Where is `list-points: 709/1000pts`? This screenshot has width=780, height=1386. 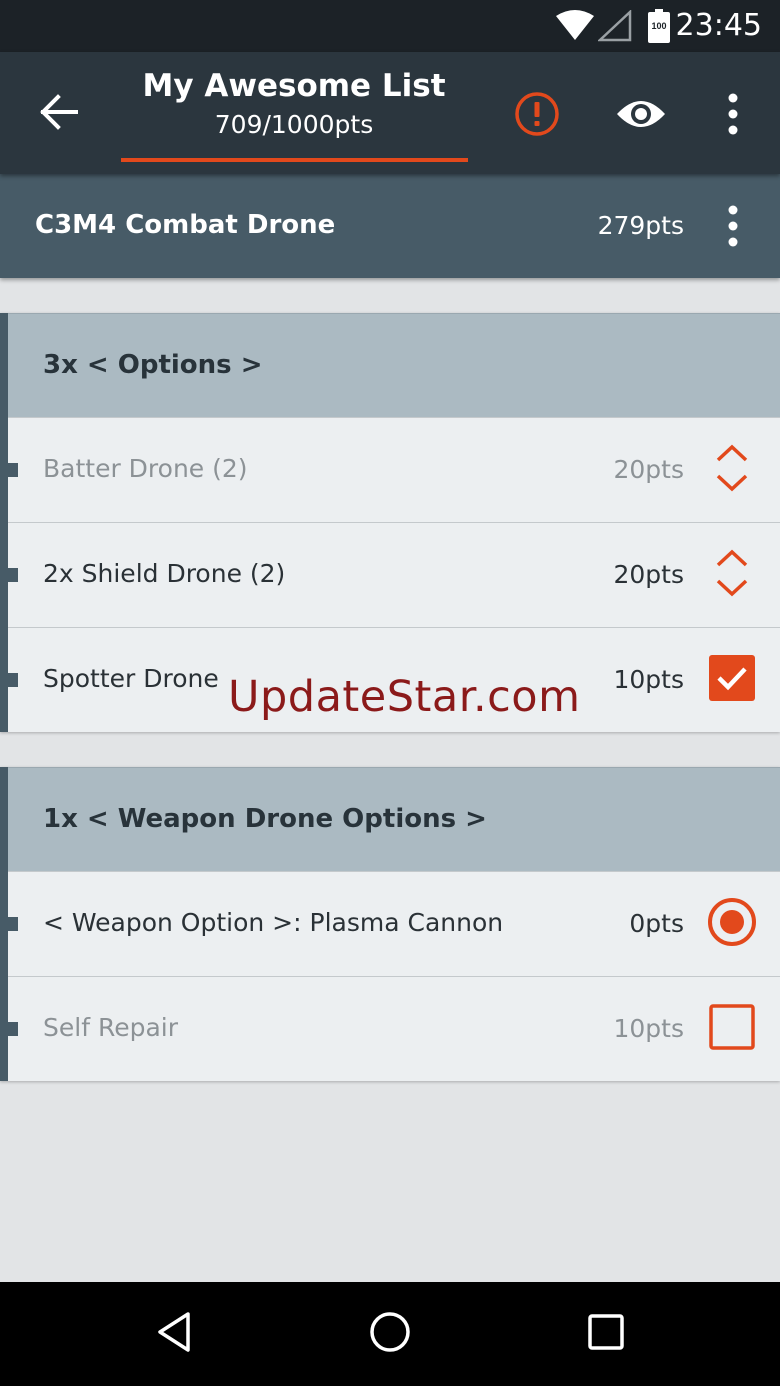 list-points: 709/1000pts is located at coordinates (294, 124).